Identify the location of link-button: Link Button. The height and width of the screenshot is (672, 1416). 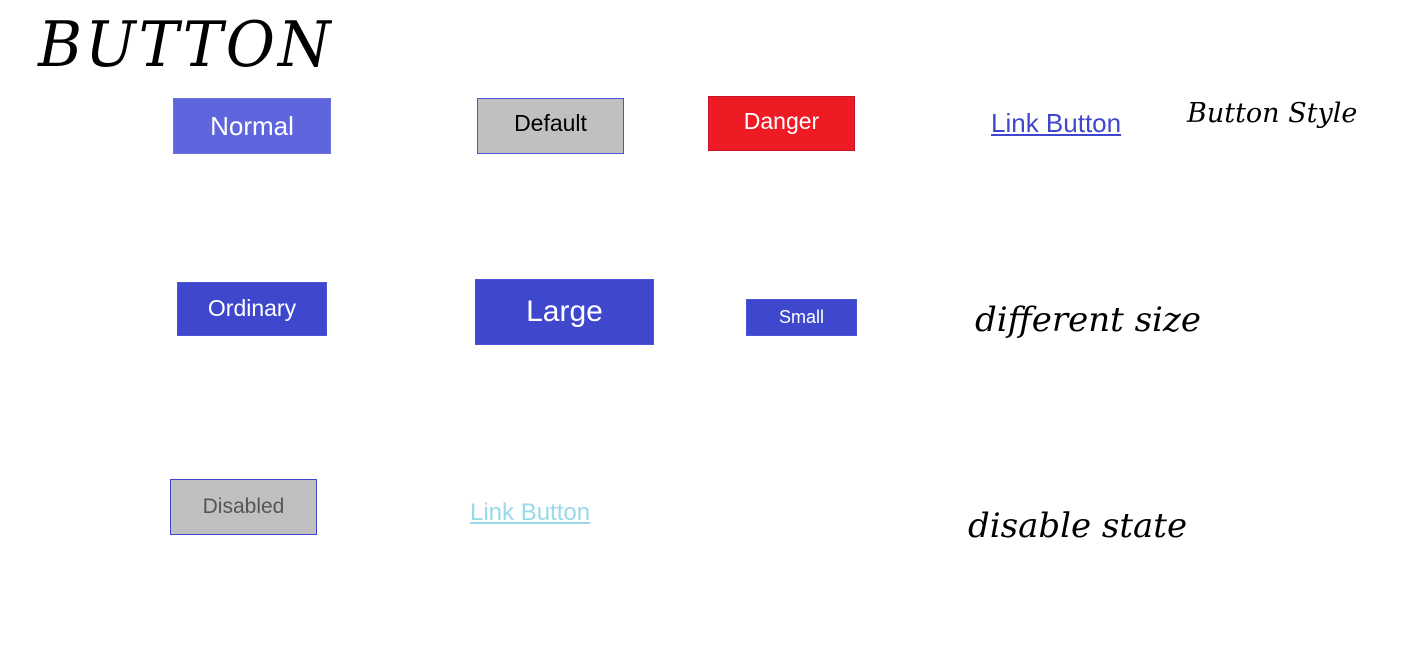
(1056, 123).